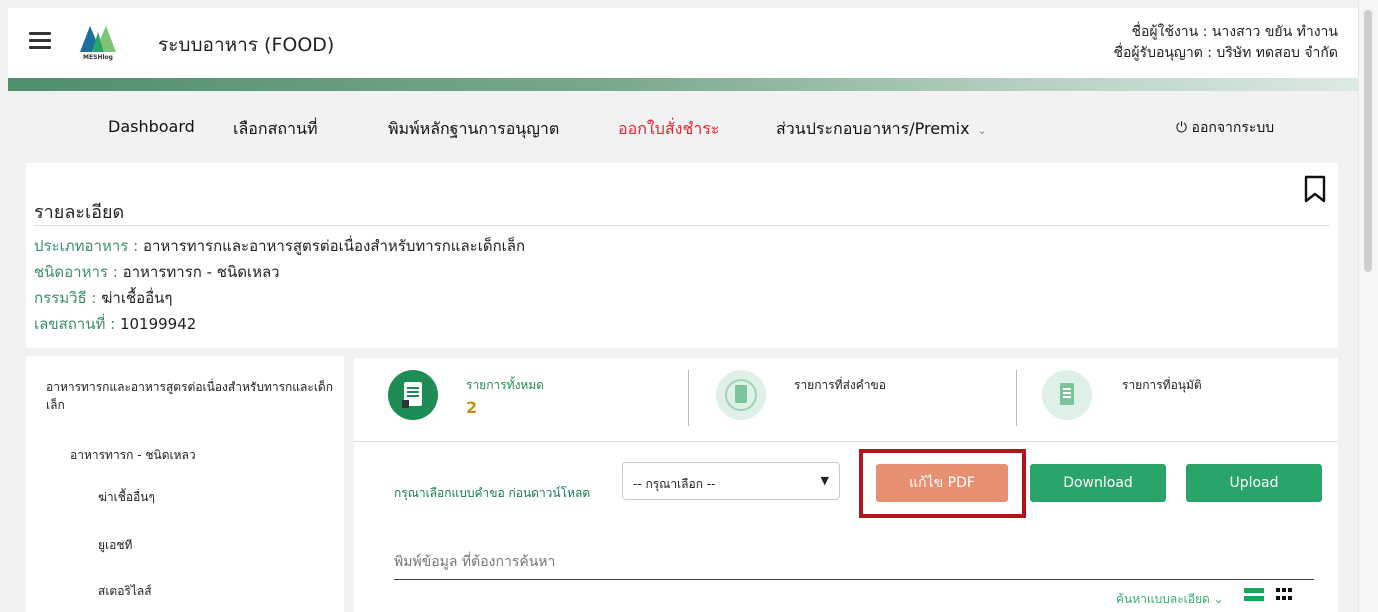  I want to click on app-title: ระบบอาหาร (FOOD), so click(246, 45).